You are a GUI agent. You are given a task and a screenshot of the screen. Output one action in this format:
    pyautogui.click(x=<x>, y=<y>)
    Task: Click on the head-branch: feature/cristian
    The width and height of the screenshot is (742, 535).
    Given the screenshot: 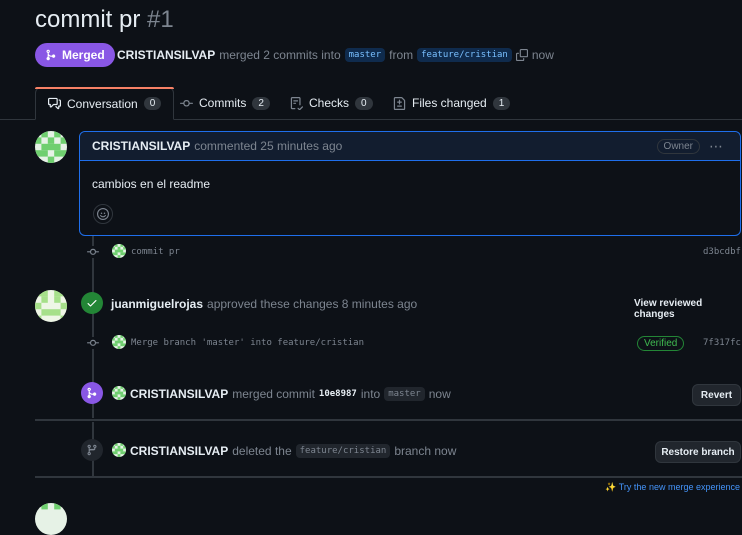 What is the action you would take?
    pyautogui.click(x=464, y=55)
    